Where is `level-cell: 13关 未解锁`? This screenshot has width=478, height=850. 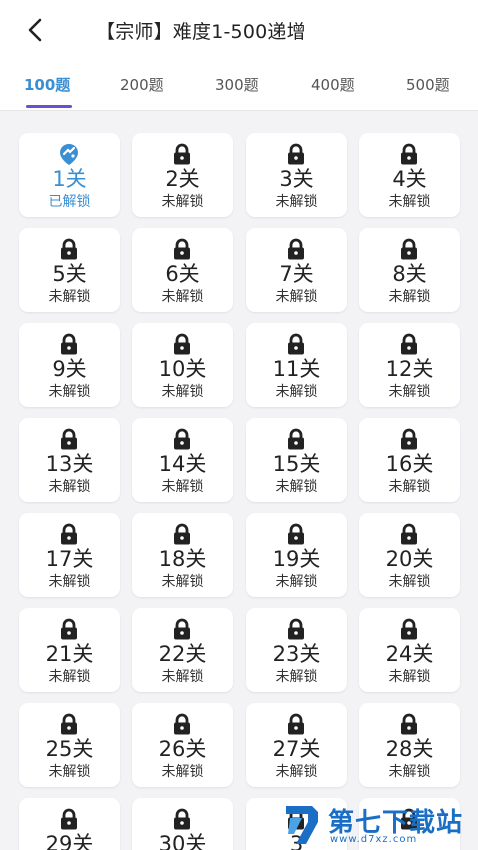
level-cell: 13关 未解锁 is located at coordinates (69, 460).